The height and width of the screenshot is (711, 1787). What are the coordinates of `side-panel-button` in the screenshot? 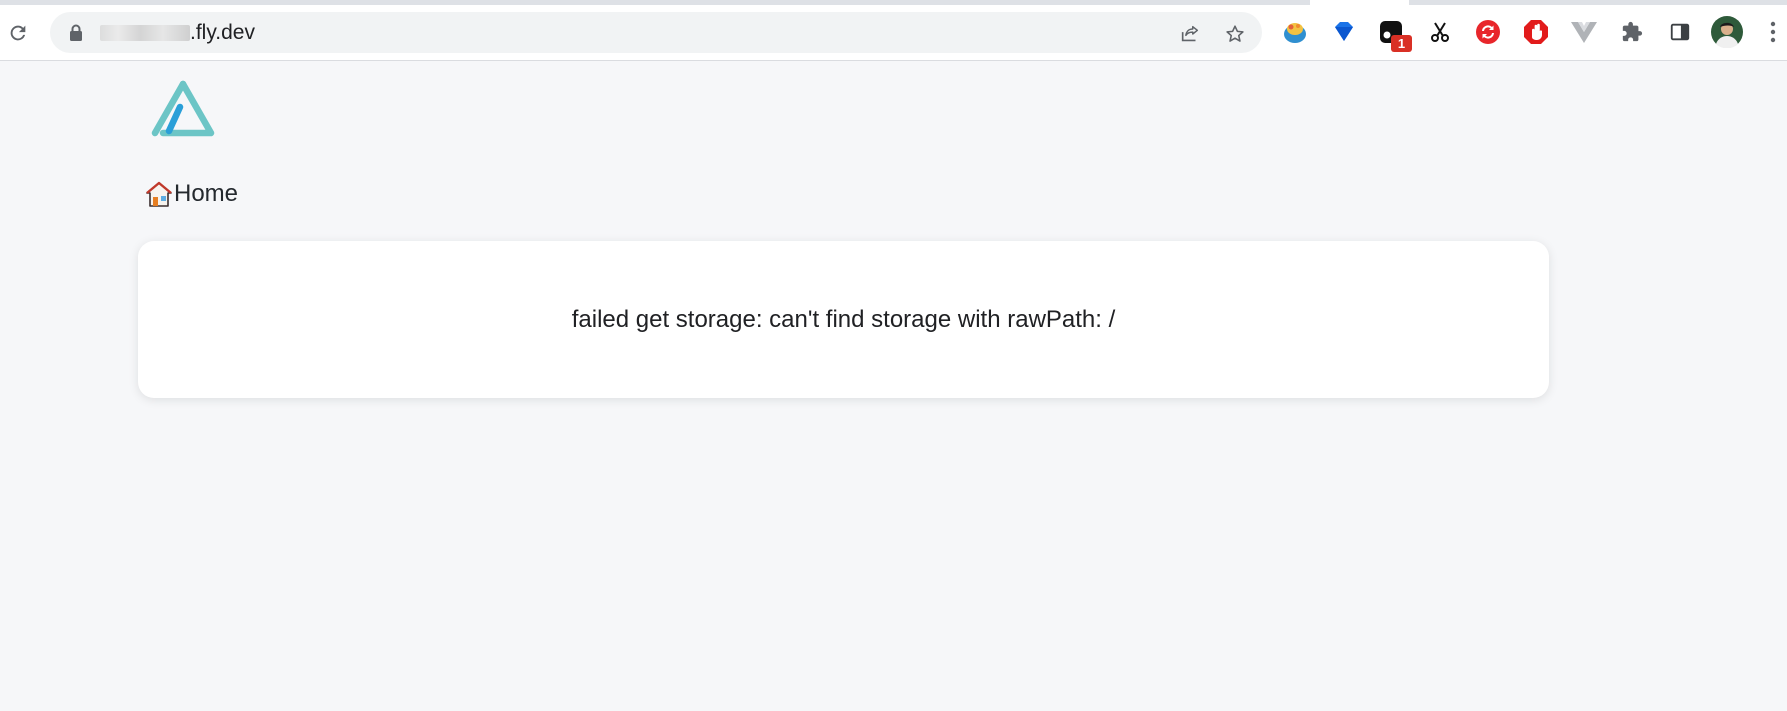 It's located at (1680, 32).